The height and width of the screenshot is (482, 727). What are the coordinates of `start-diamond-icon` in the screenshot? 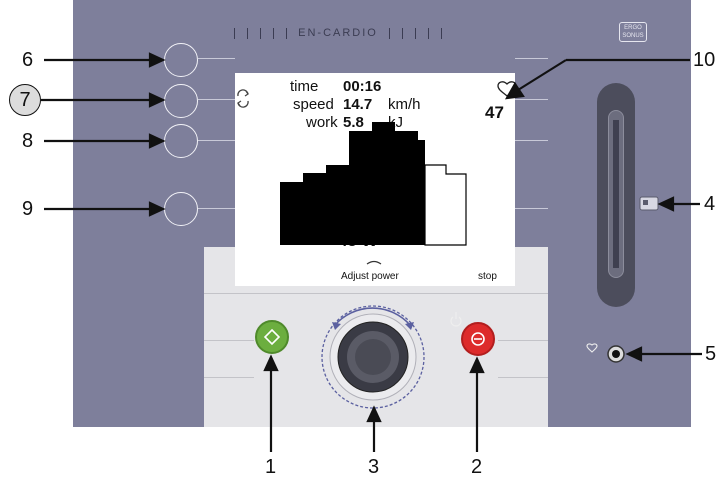 It's located at (272, 337).